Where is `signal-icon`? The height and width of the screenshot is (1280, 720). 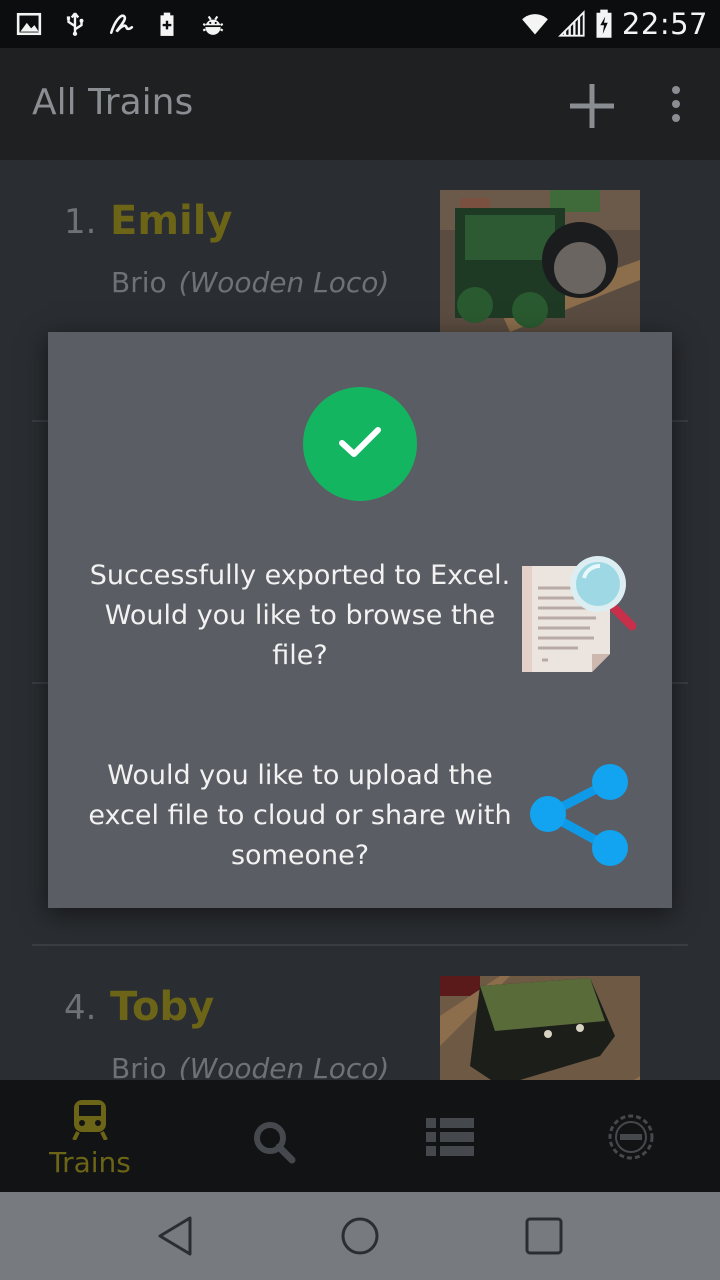 signal-icon is located at coordinates (571, 23).